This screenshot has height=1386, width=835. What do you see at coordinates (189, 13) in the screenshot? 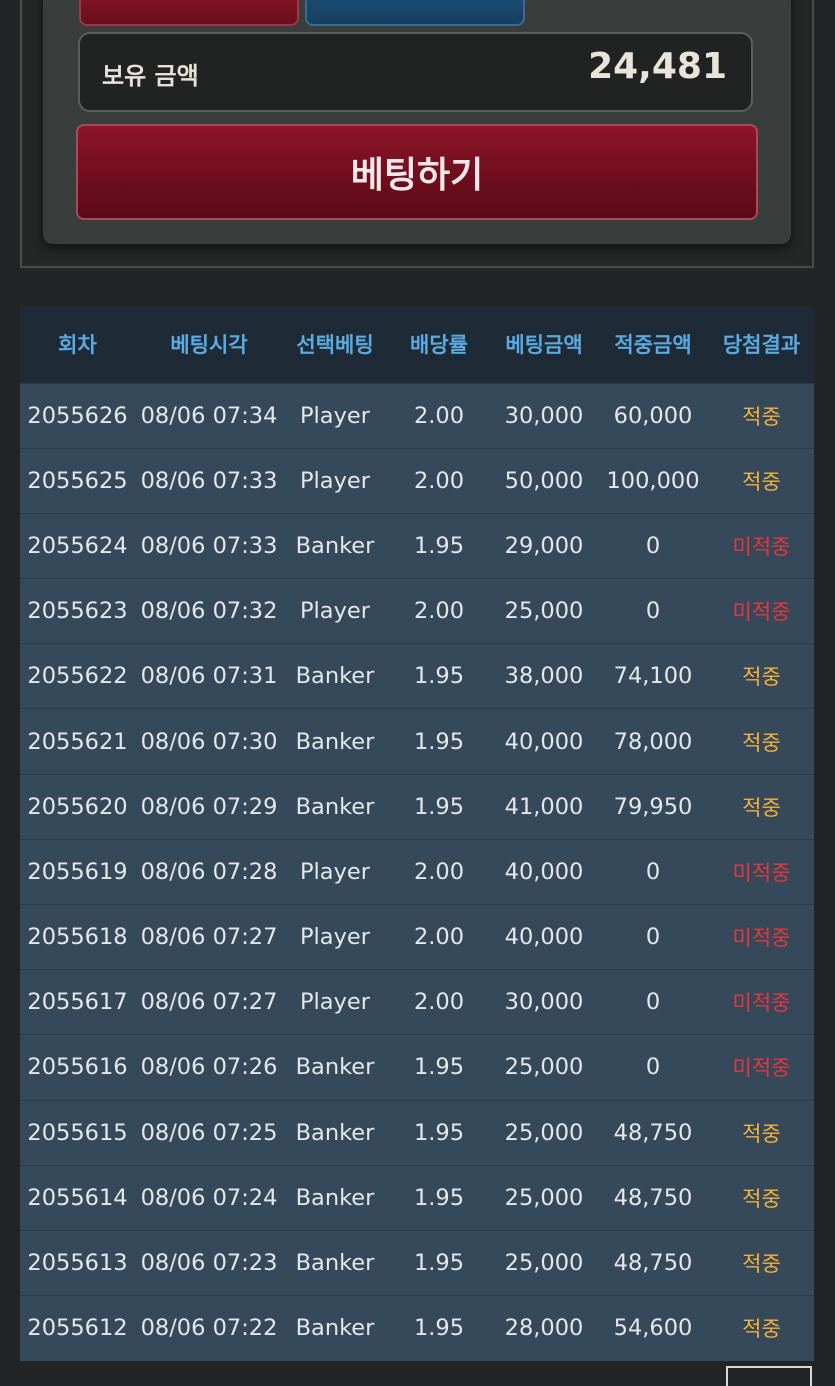
I see `banker-select-button` at bounding box center [189, 13].